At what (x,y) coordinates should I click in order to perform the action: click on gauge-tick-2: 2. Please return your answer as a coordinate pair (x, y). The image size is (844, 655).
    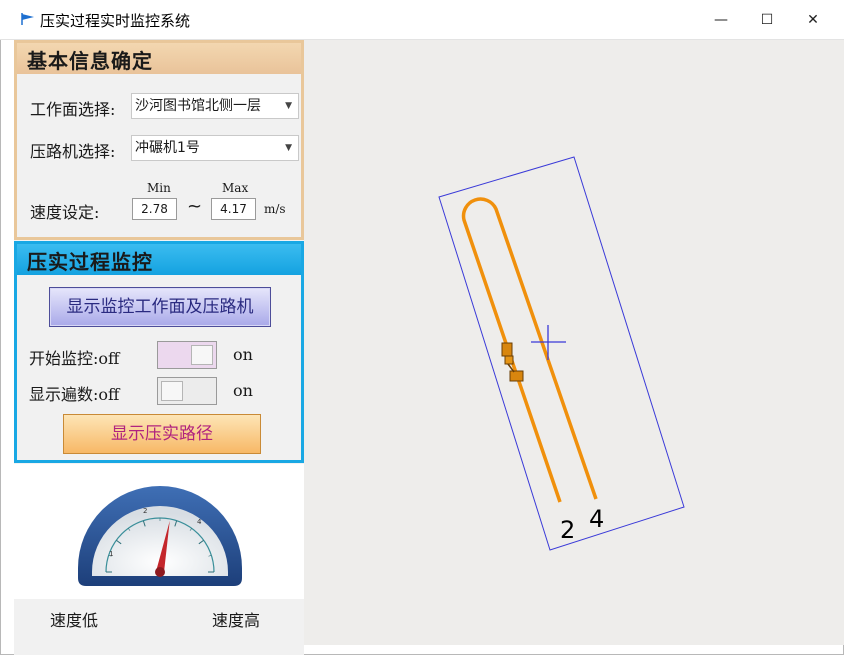
    Looking at the image, I should click on (145, 511).